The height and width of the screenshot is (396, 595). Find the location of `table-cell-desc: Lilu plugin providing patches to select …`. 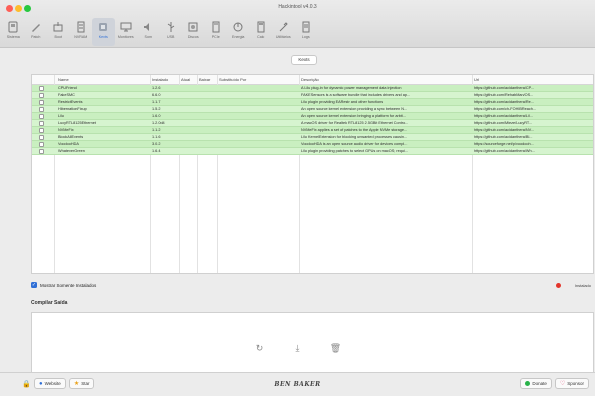

table-cell-desc: Lilu plugin providing patches to select … is located at coordinates (355, 151).